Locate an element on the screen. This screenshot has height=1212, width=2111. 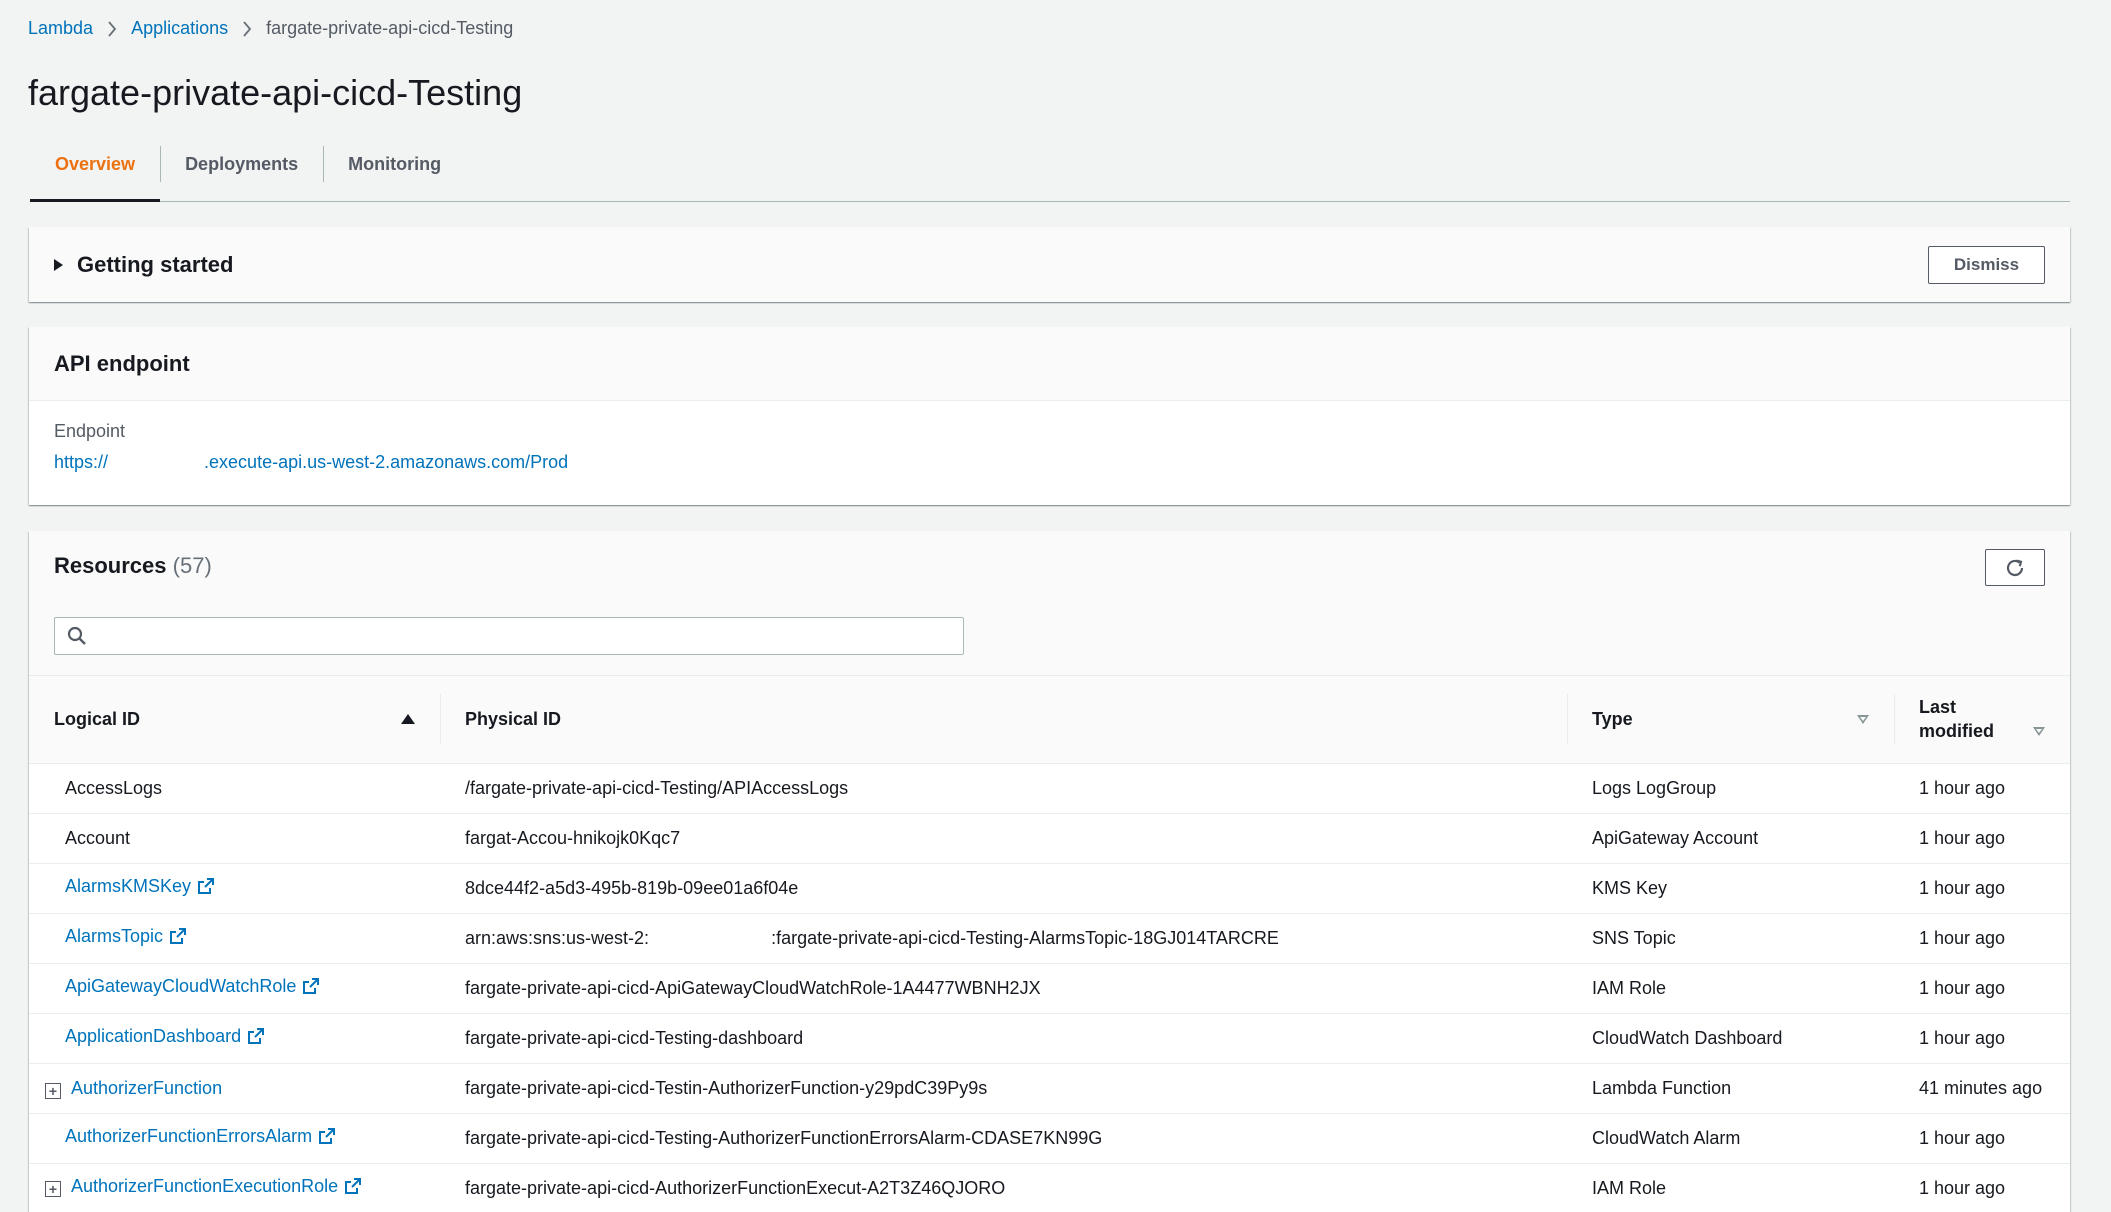
last-modified-header-label: Last modified is located at coordinates (1956, 719).